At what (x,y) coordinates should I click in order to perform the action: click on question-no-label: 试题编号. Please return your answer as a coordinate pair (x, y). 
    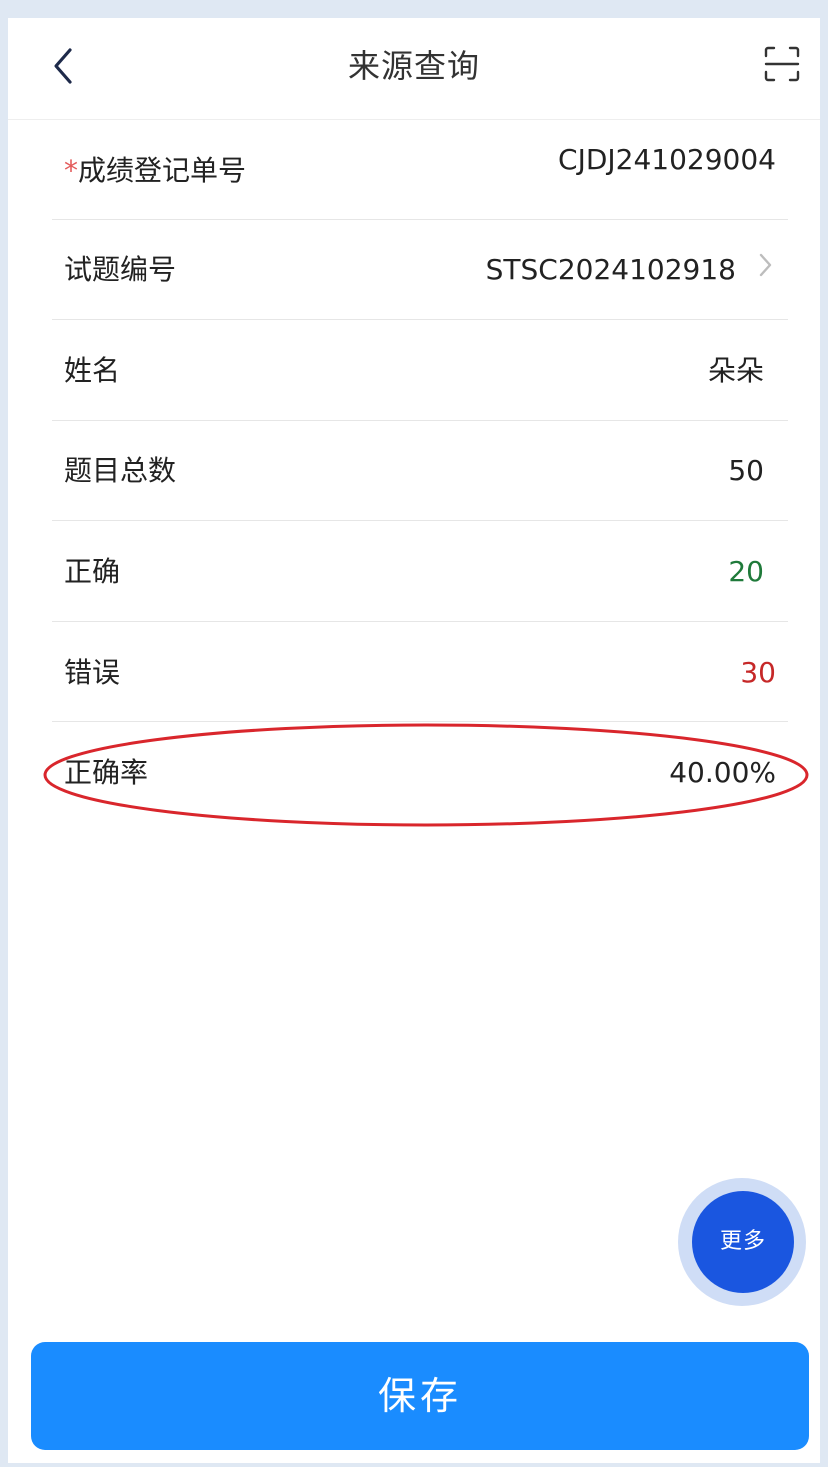
    Looking at the image, I should click on (120, 269).